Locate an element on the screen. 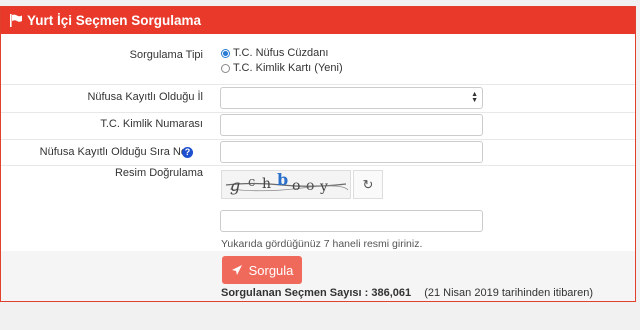  radio-option-kimlik-karti: T.C. Kimlik Kartı (Yeni) is located at coordinates (282, 68).